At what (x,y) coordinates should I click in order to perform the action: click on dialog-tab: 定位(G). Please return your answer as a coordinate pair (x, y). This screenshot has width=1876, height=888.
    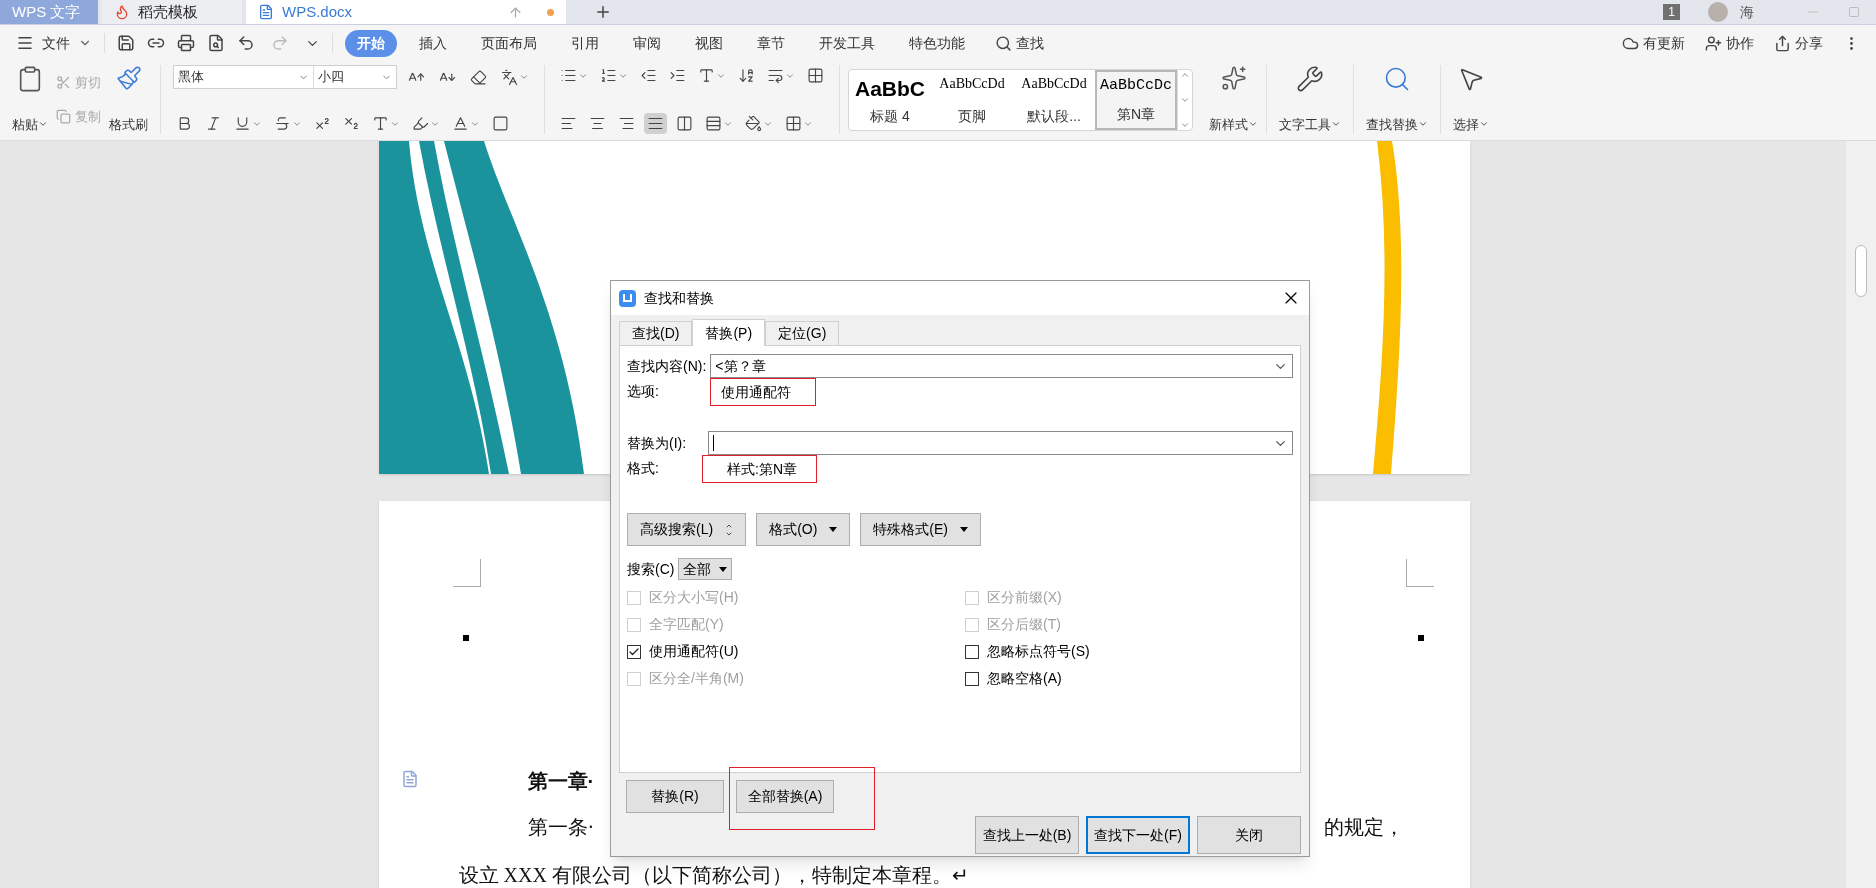
    Looking at the image, I should click on (802, 333).